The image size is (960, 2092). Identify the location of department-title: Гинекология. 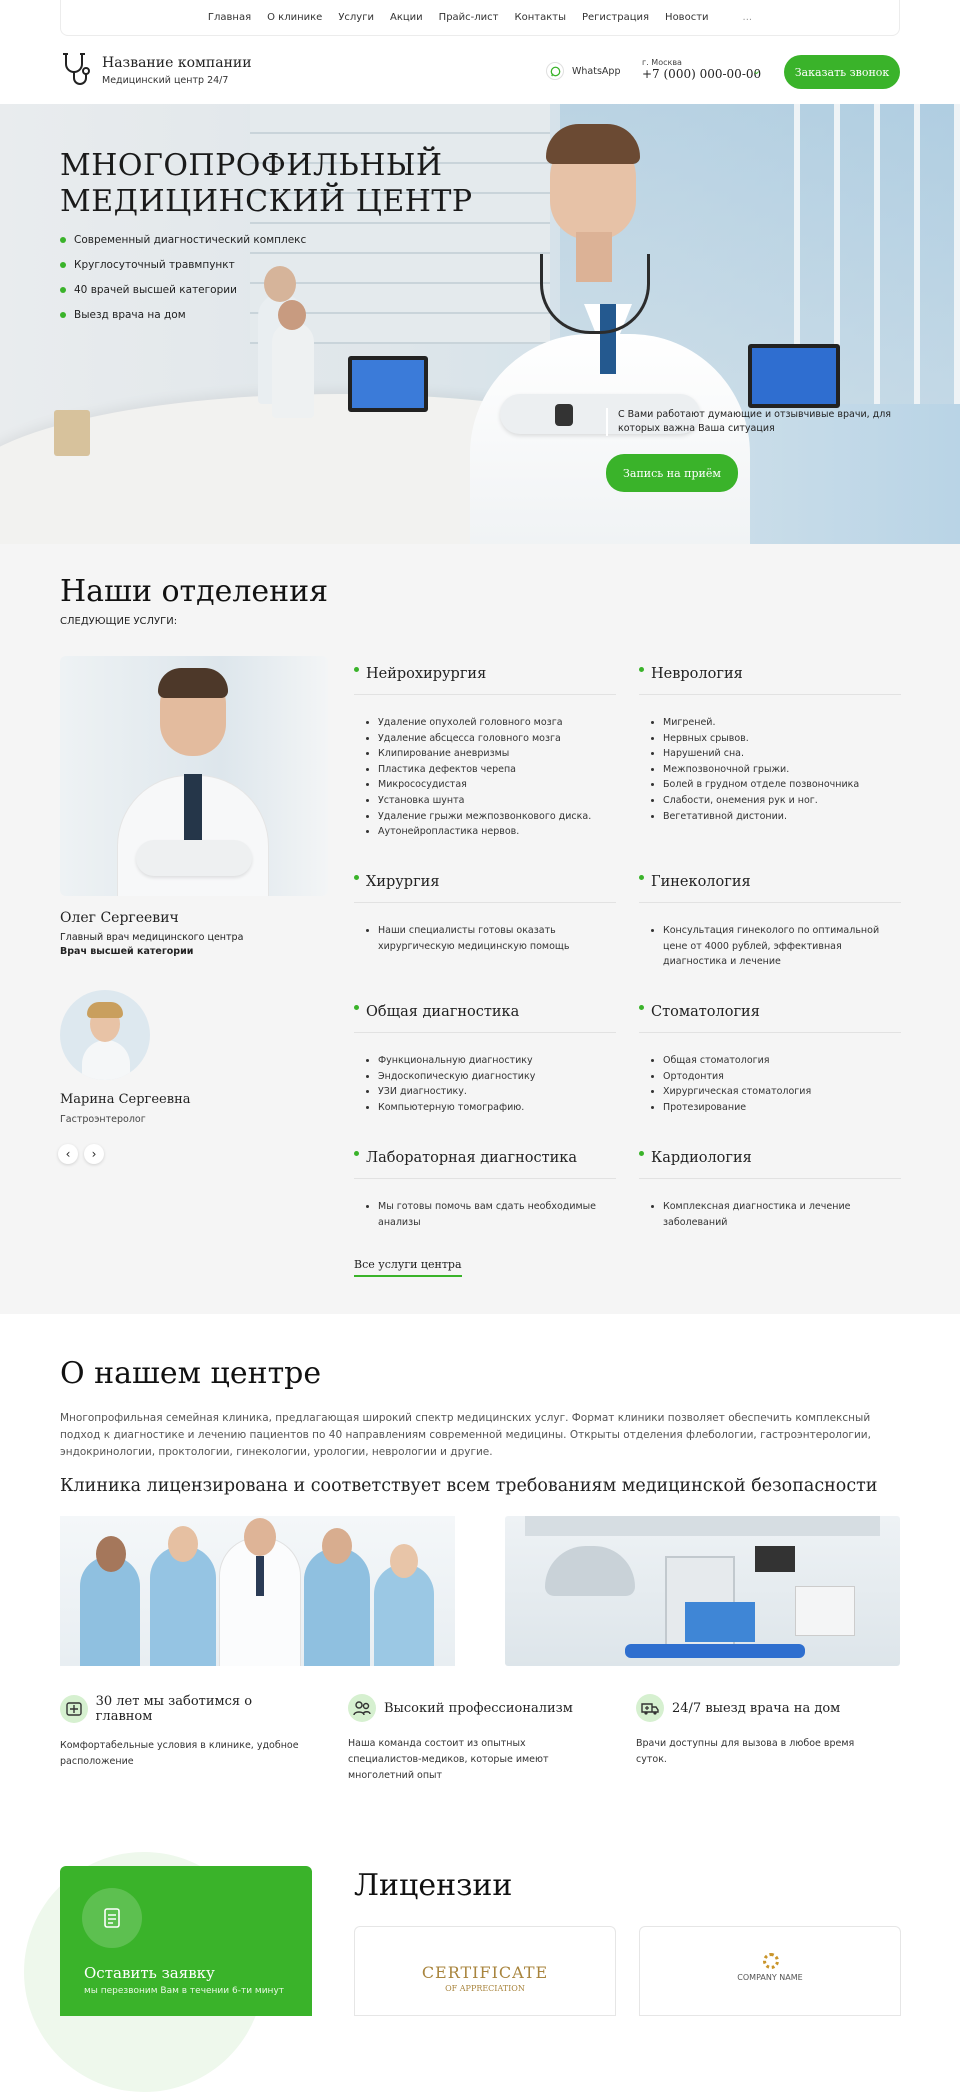
(770, 888).